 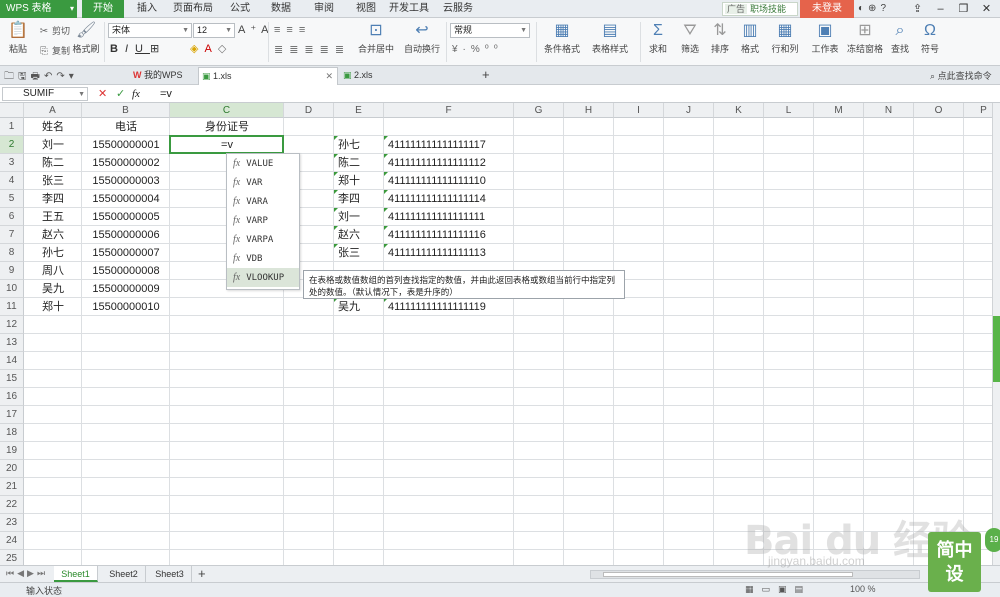 What do you see at coordinates (227, 110) in the screenshot?
I see `column-header-C: C` at bounding box center [227, 110].